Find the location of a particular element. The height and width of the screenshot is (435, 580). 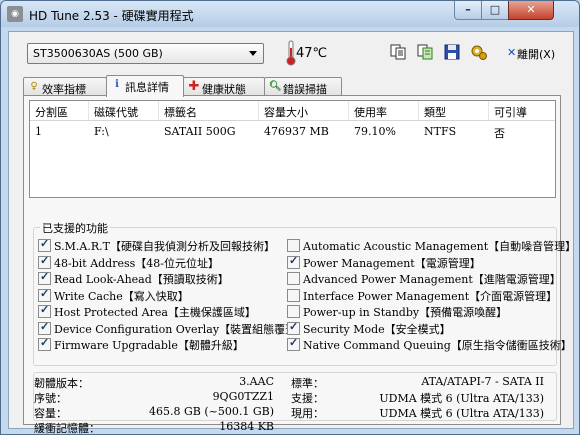

chevron-down-icon is located at coordinates (253, 53).